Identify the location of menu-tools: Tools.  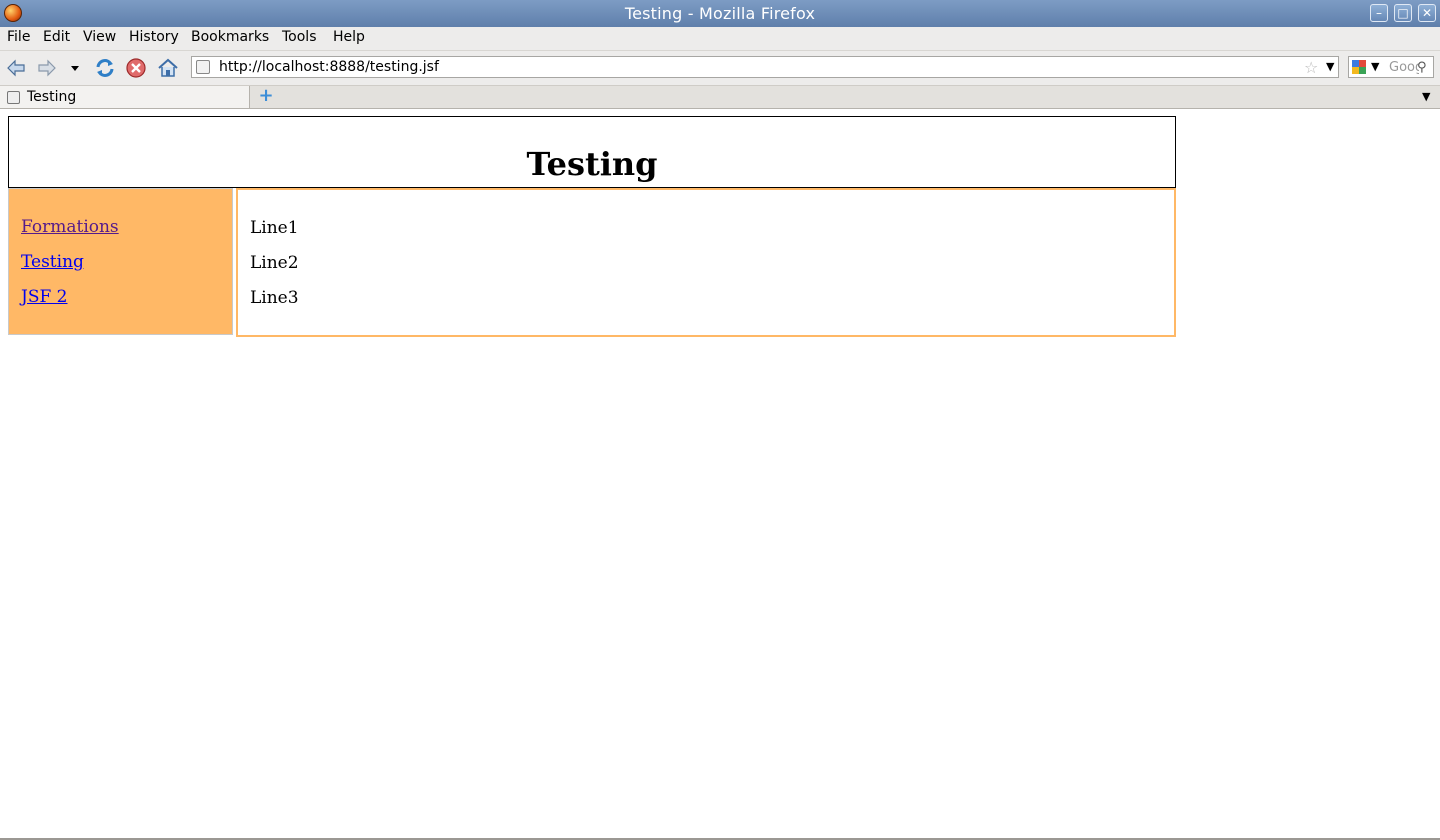
(299, 37).